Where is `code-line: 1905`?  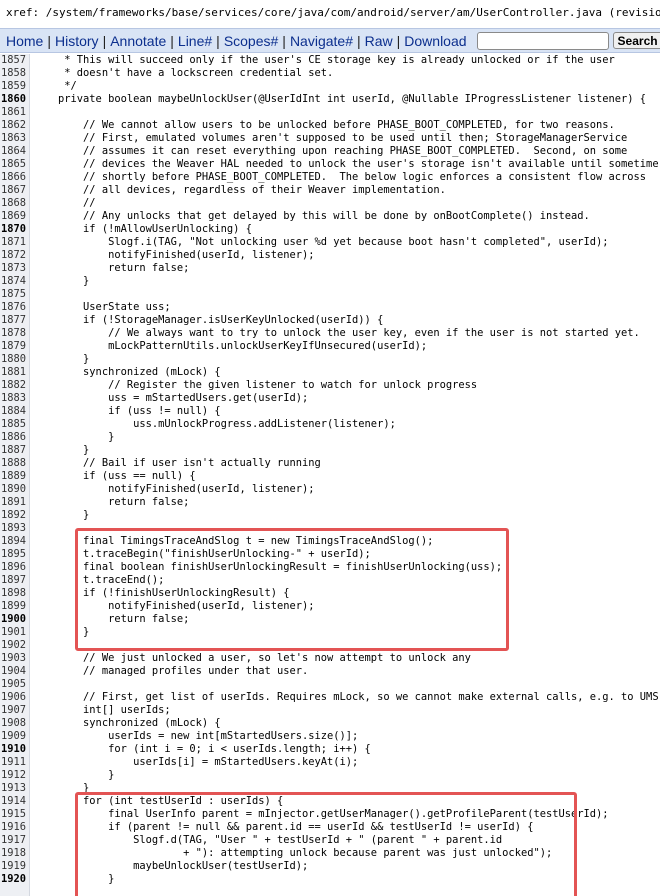
code-line: 1905 is located at coordinates (330, 684).